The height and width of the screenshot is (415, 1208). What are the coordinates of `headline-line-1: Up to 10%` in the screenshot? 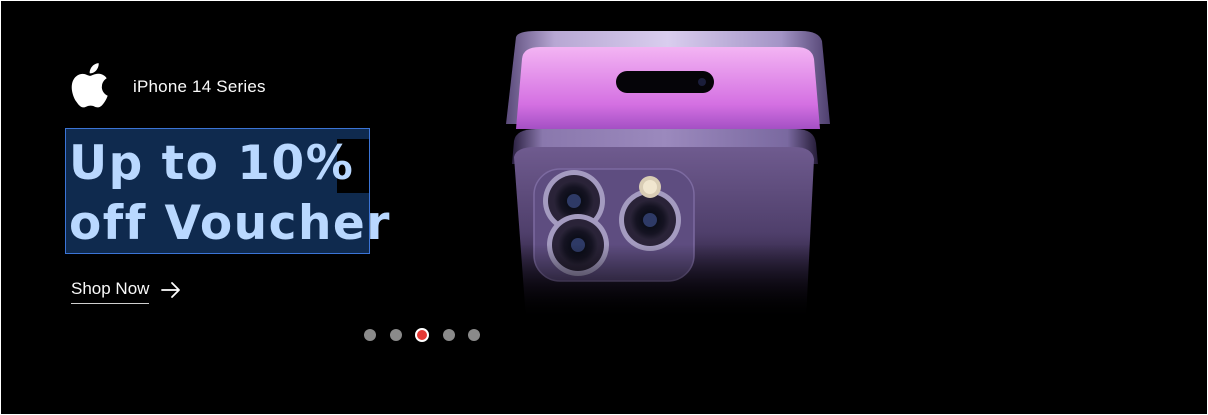 It's located at (212, 163).